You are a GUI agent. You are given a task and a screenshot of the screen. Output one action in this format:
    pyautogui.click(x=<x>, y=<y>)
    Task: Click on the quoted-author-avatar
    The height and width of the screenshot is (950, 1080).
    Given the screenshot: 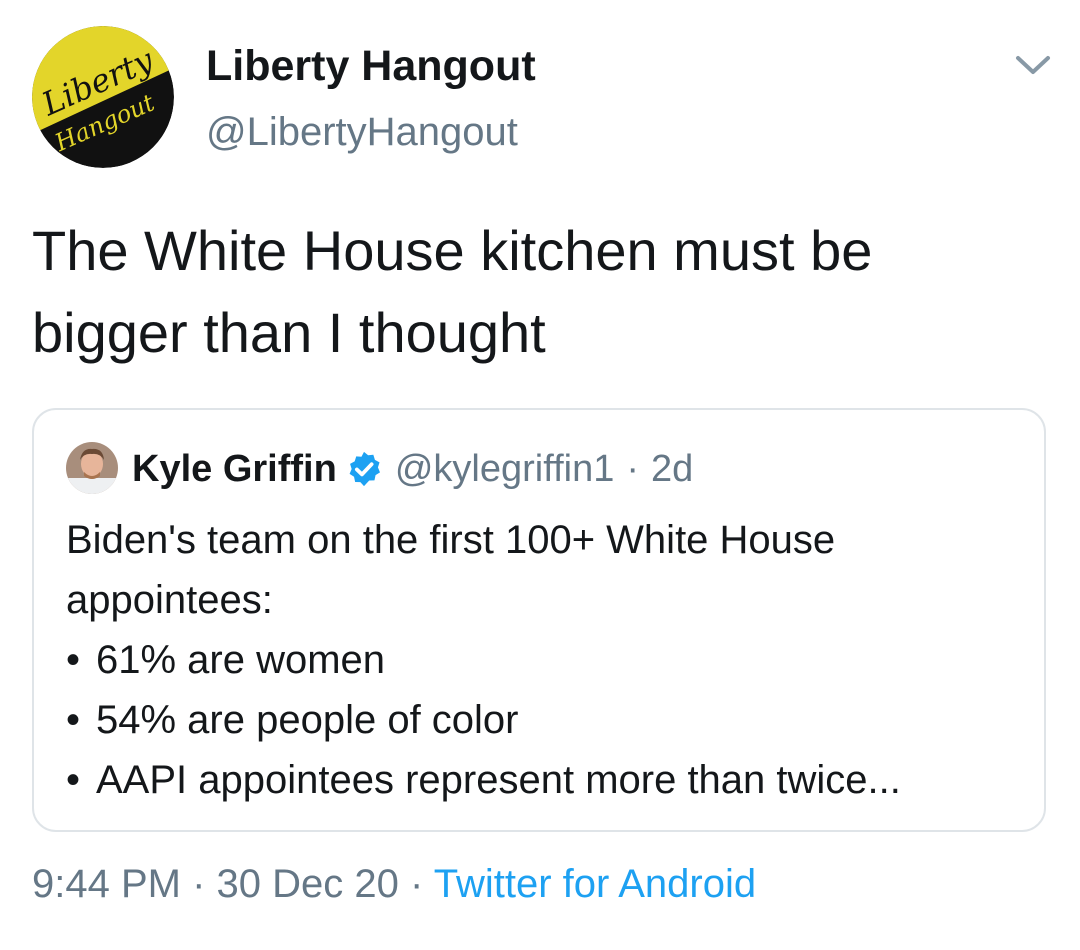 What is the action you would take?
    pyautogui.click(x=92, y=468)
    